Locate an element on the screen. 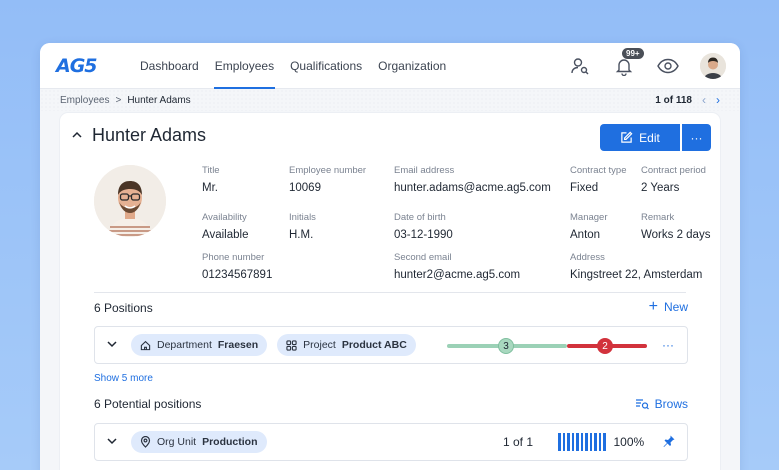 This screenshot has height=470, width=779. field-date-of-birth: Date of birth 03-12-1990 is located at coordinates (423, 226).